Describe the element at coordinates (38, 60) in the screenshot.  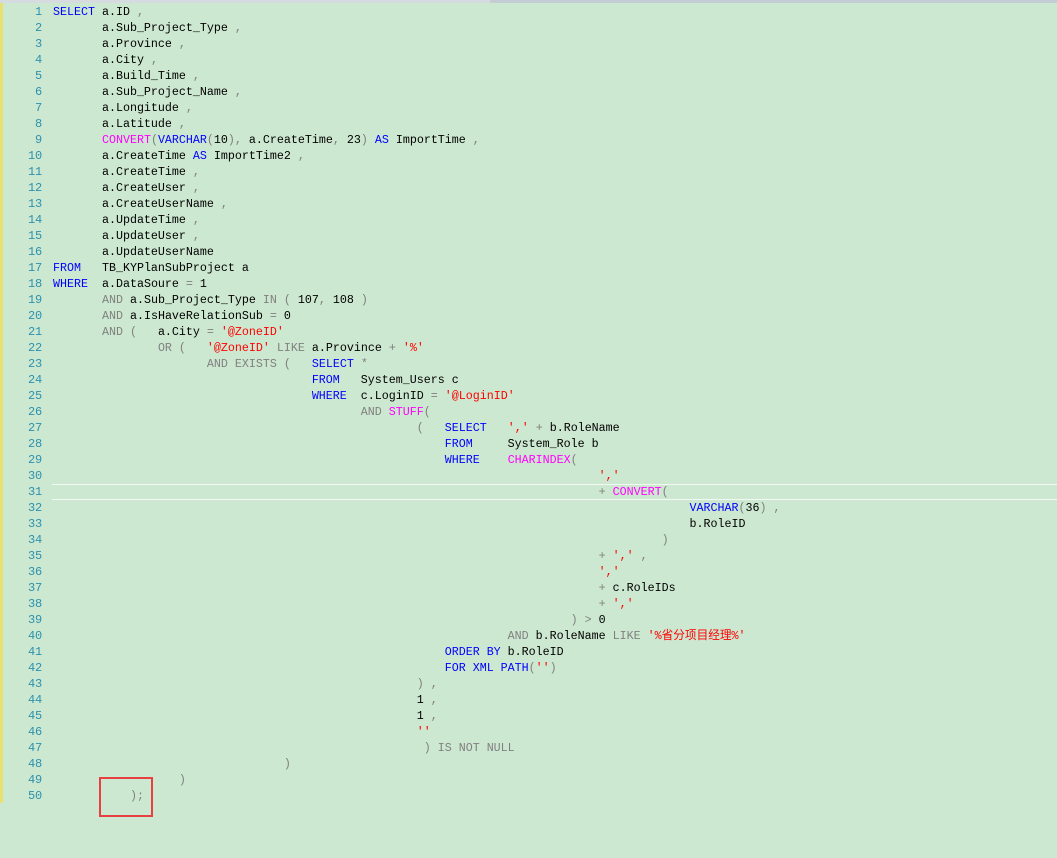
I see `line-number: 4` at that location.